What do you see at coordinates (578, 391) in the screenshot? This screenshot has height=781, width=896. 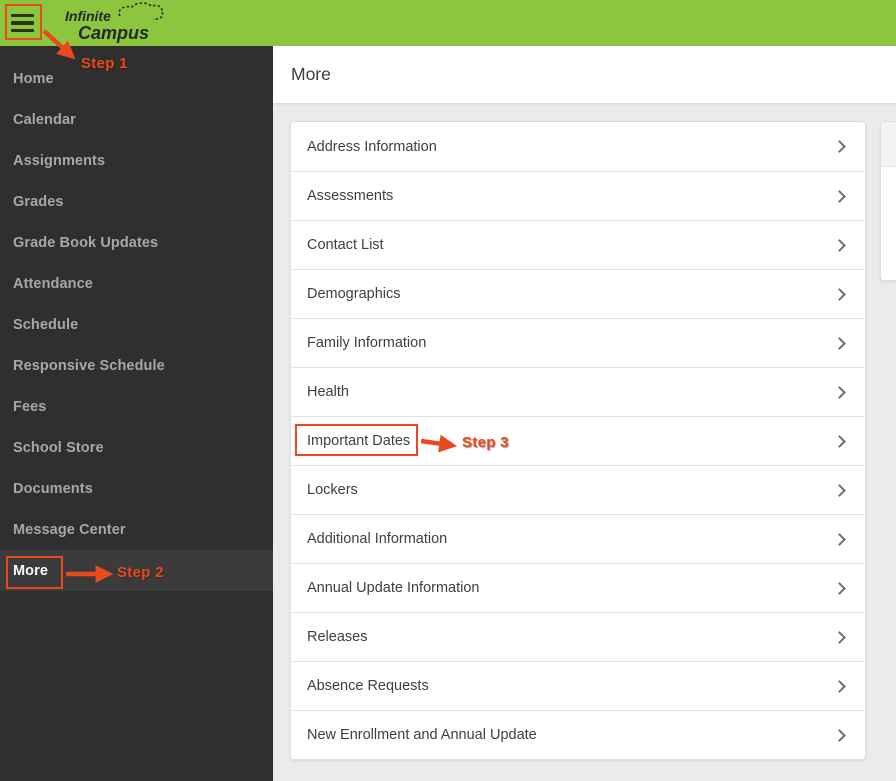 I see `menu-row-health: Health` at bounding box center [578, 391].